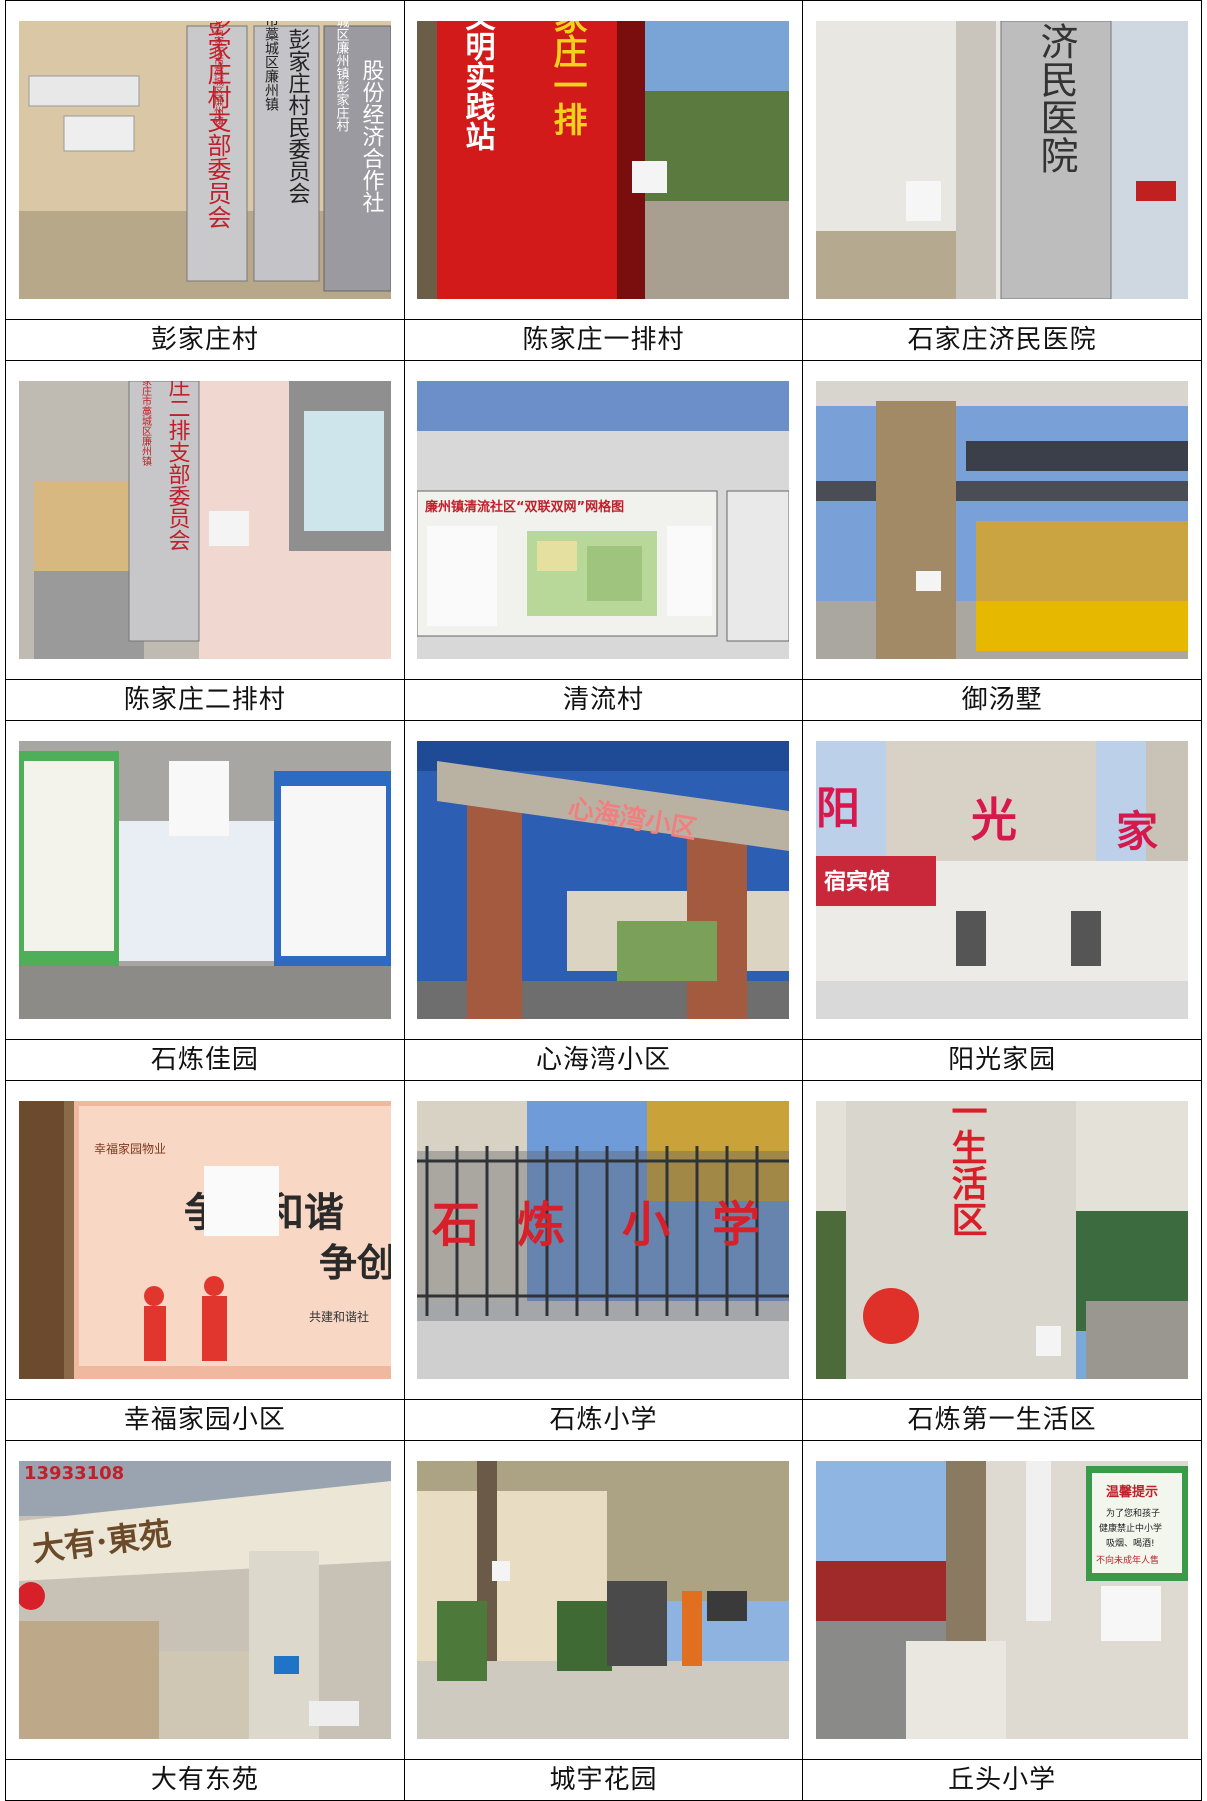 Image resolution: width=1207 pixels, height=1801 pixels. What do you see at coordinates (217, 125) in the screenshot?
I see `svg-text: 彭家庄村支部委员会` at bounding box center [217, 125].